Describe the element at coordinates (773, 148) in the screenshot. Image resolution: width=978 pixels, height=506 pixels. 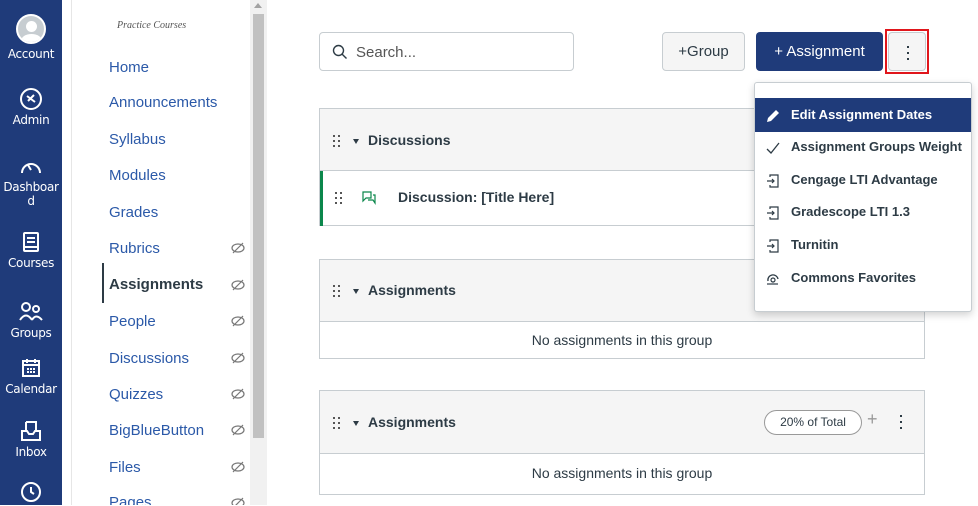
I see `checkmark-icon` at that location.